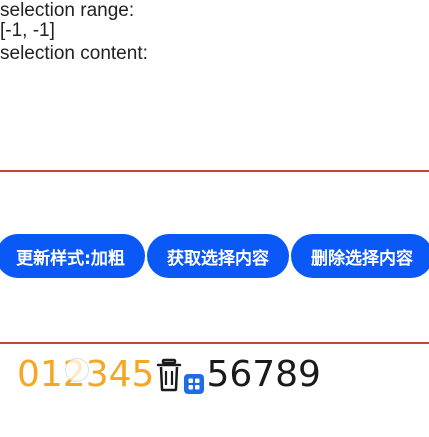 The image size is (429, 437). I want to click on top-divider, so click(214, 171).